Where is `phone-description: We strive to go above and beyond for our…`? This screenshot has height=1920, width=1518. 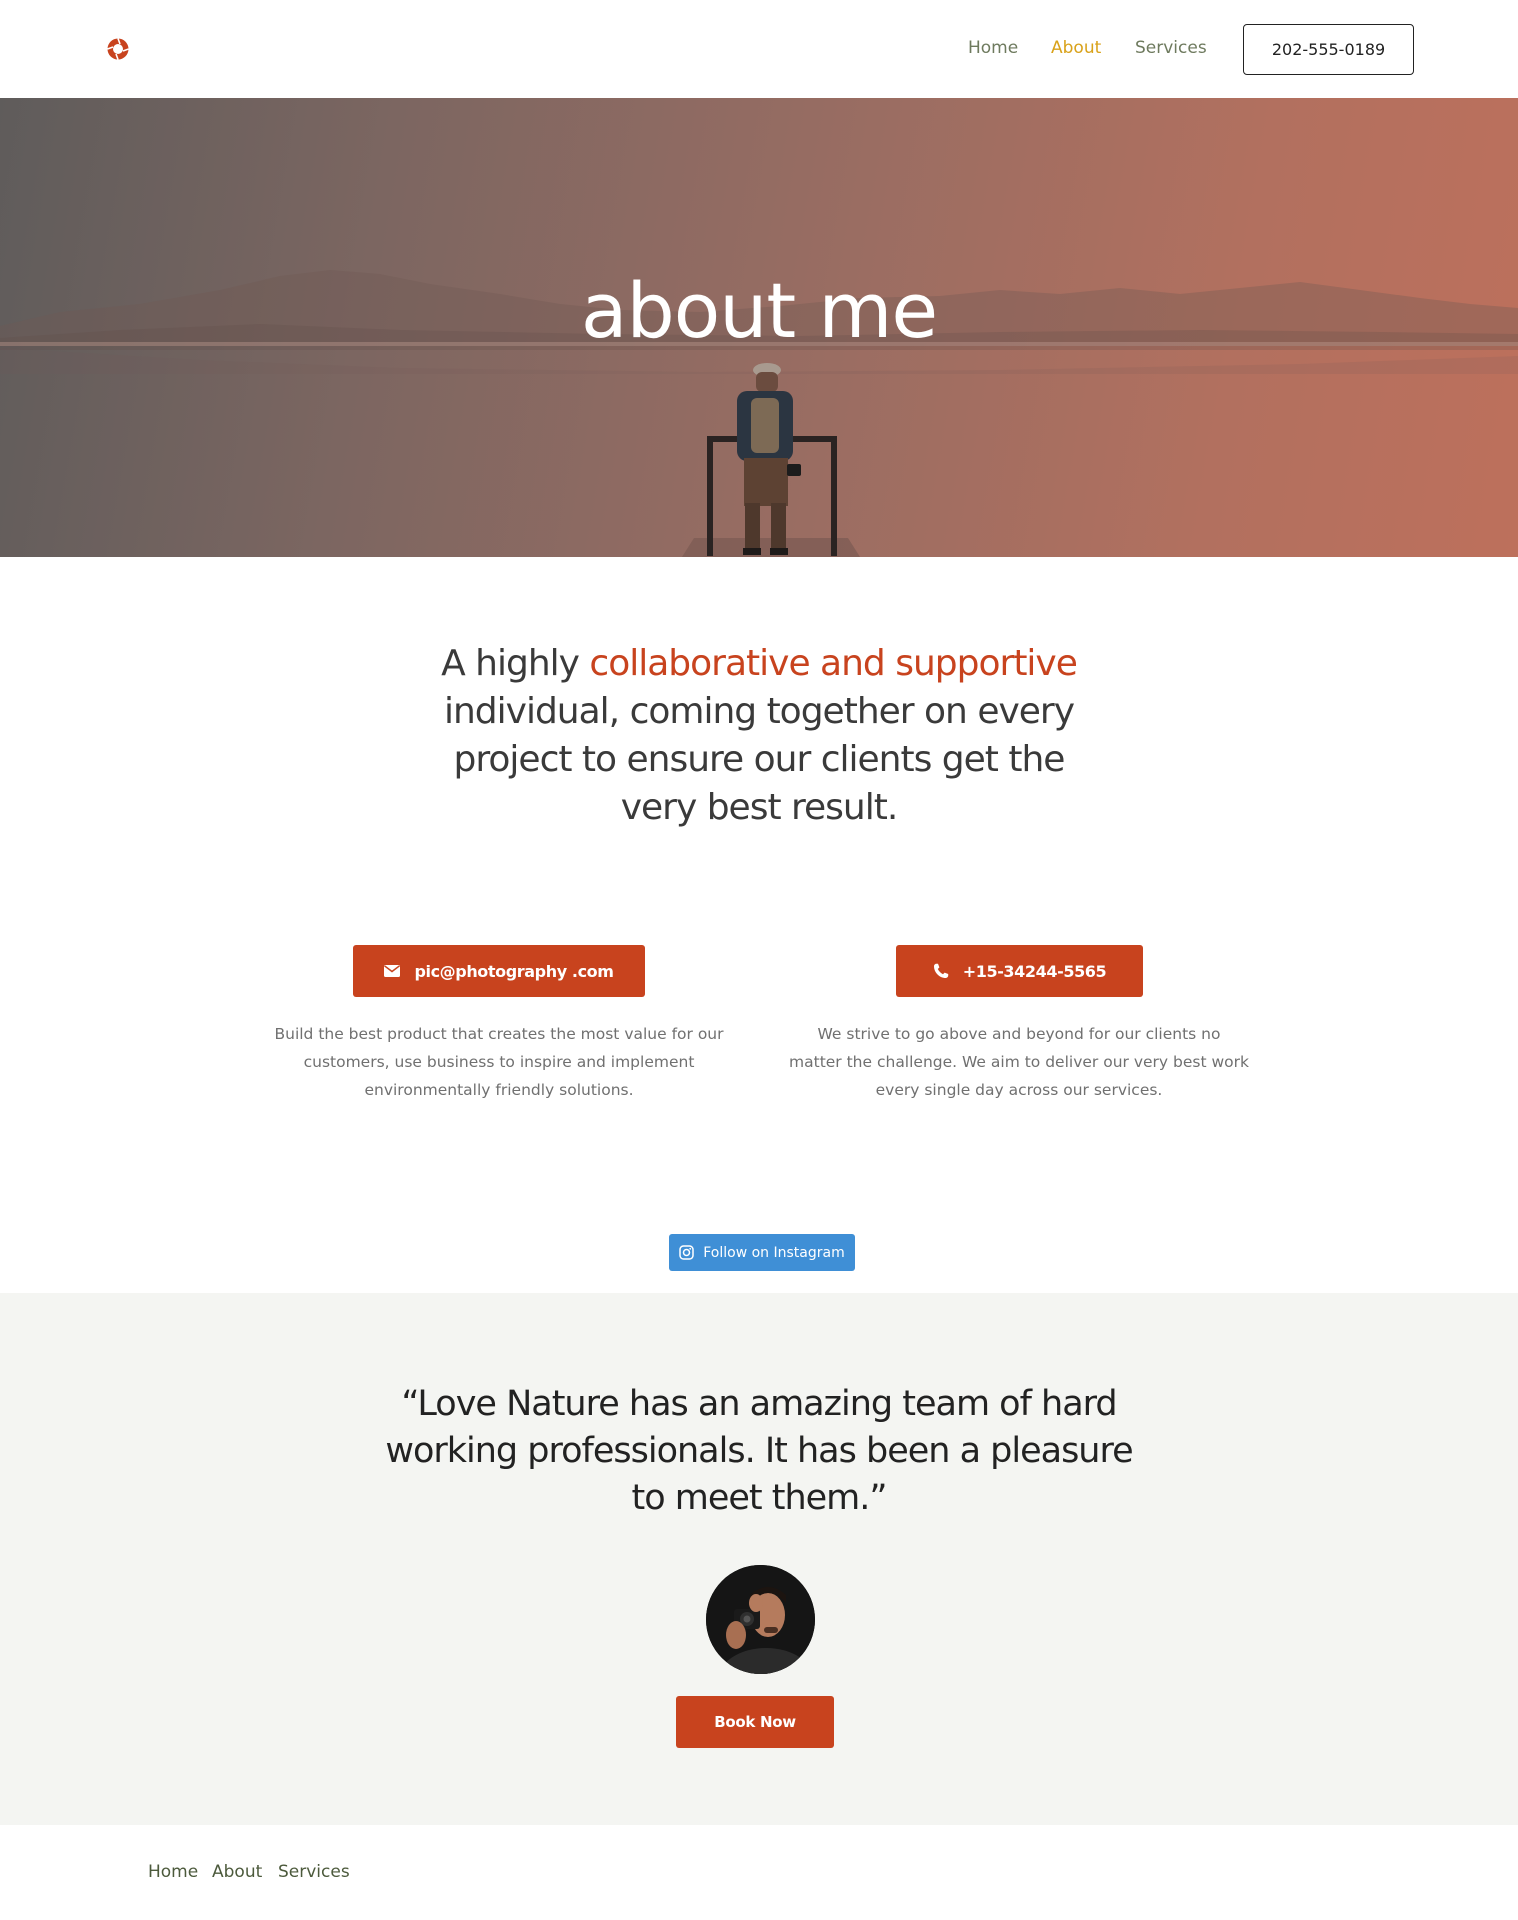 phone-description: We strive to go above and beyond for our… is located at coordinates (1019, 1062).